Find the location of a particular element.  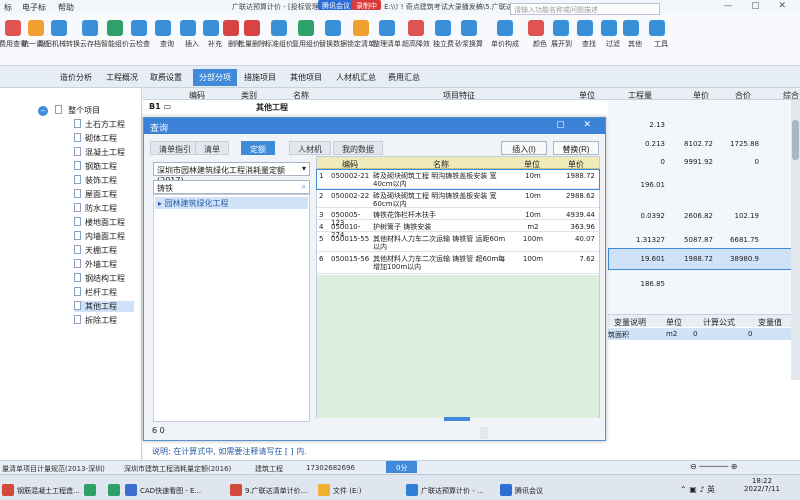

tab-4: 措施项目 is located at coordinates (260, 77).